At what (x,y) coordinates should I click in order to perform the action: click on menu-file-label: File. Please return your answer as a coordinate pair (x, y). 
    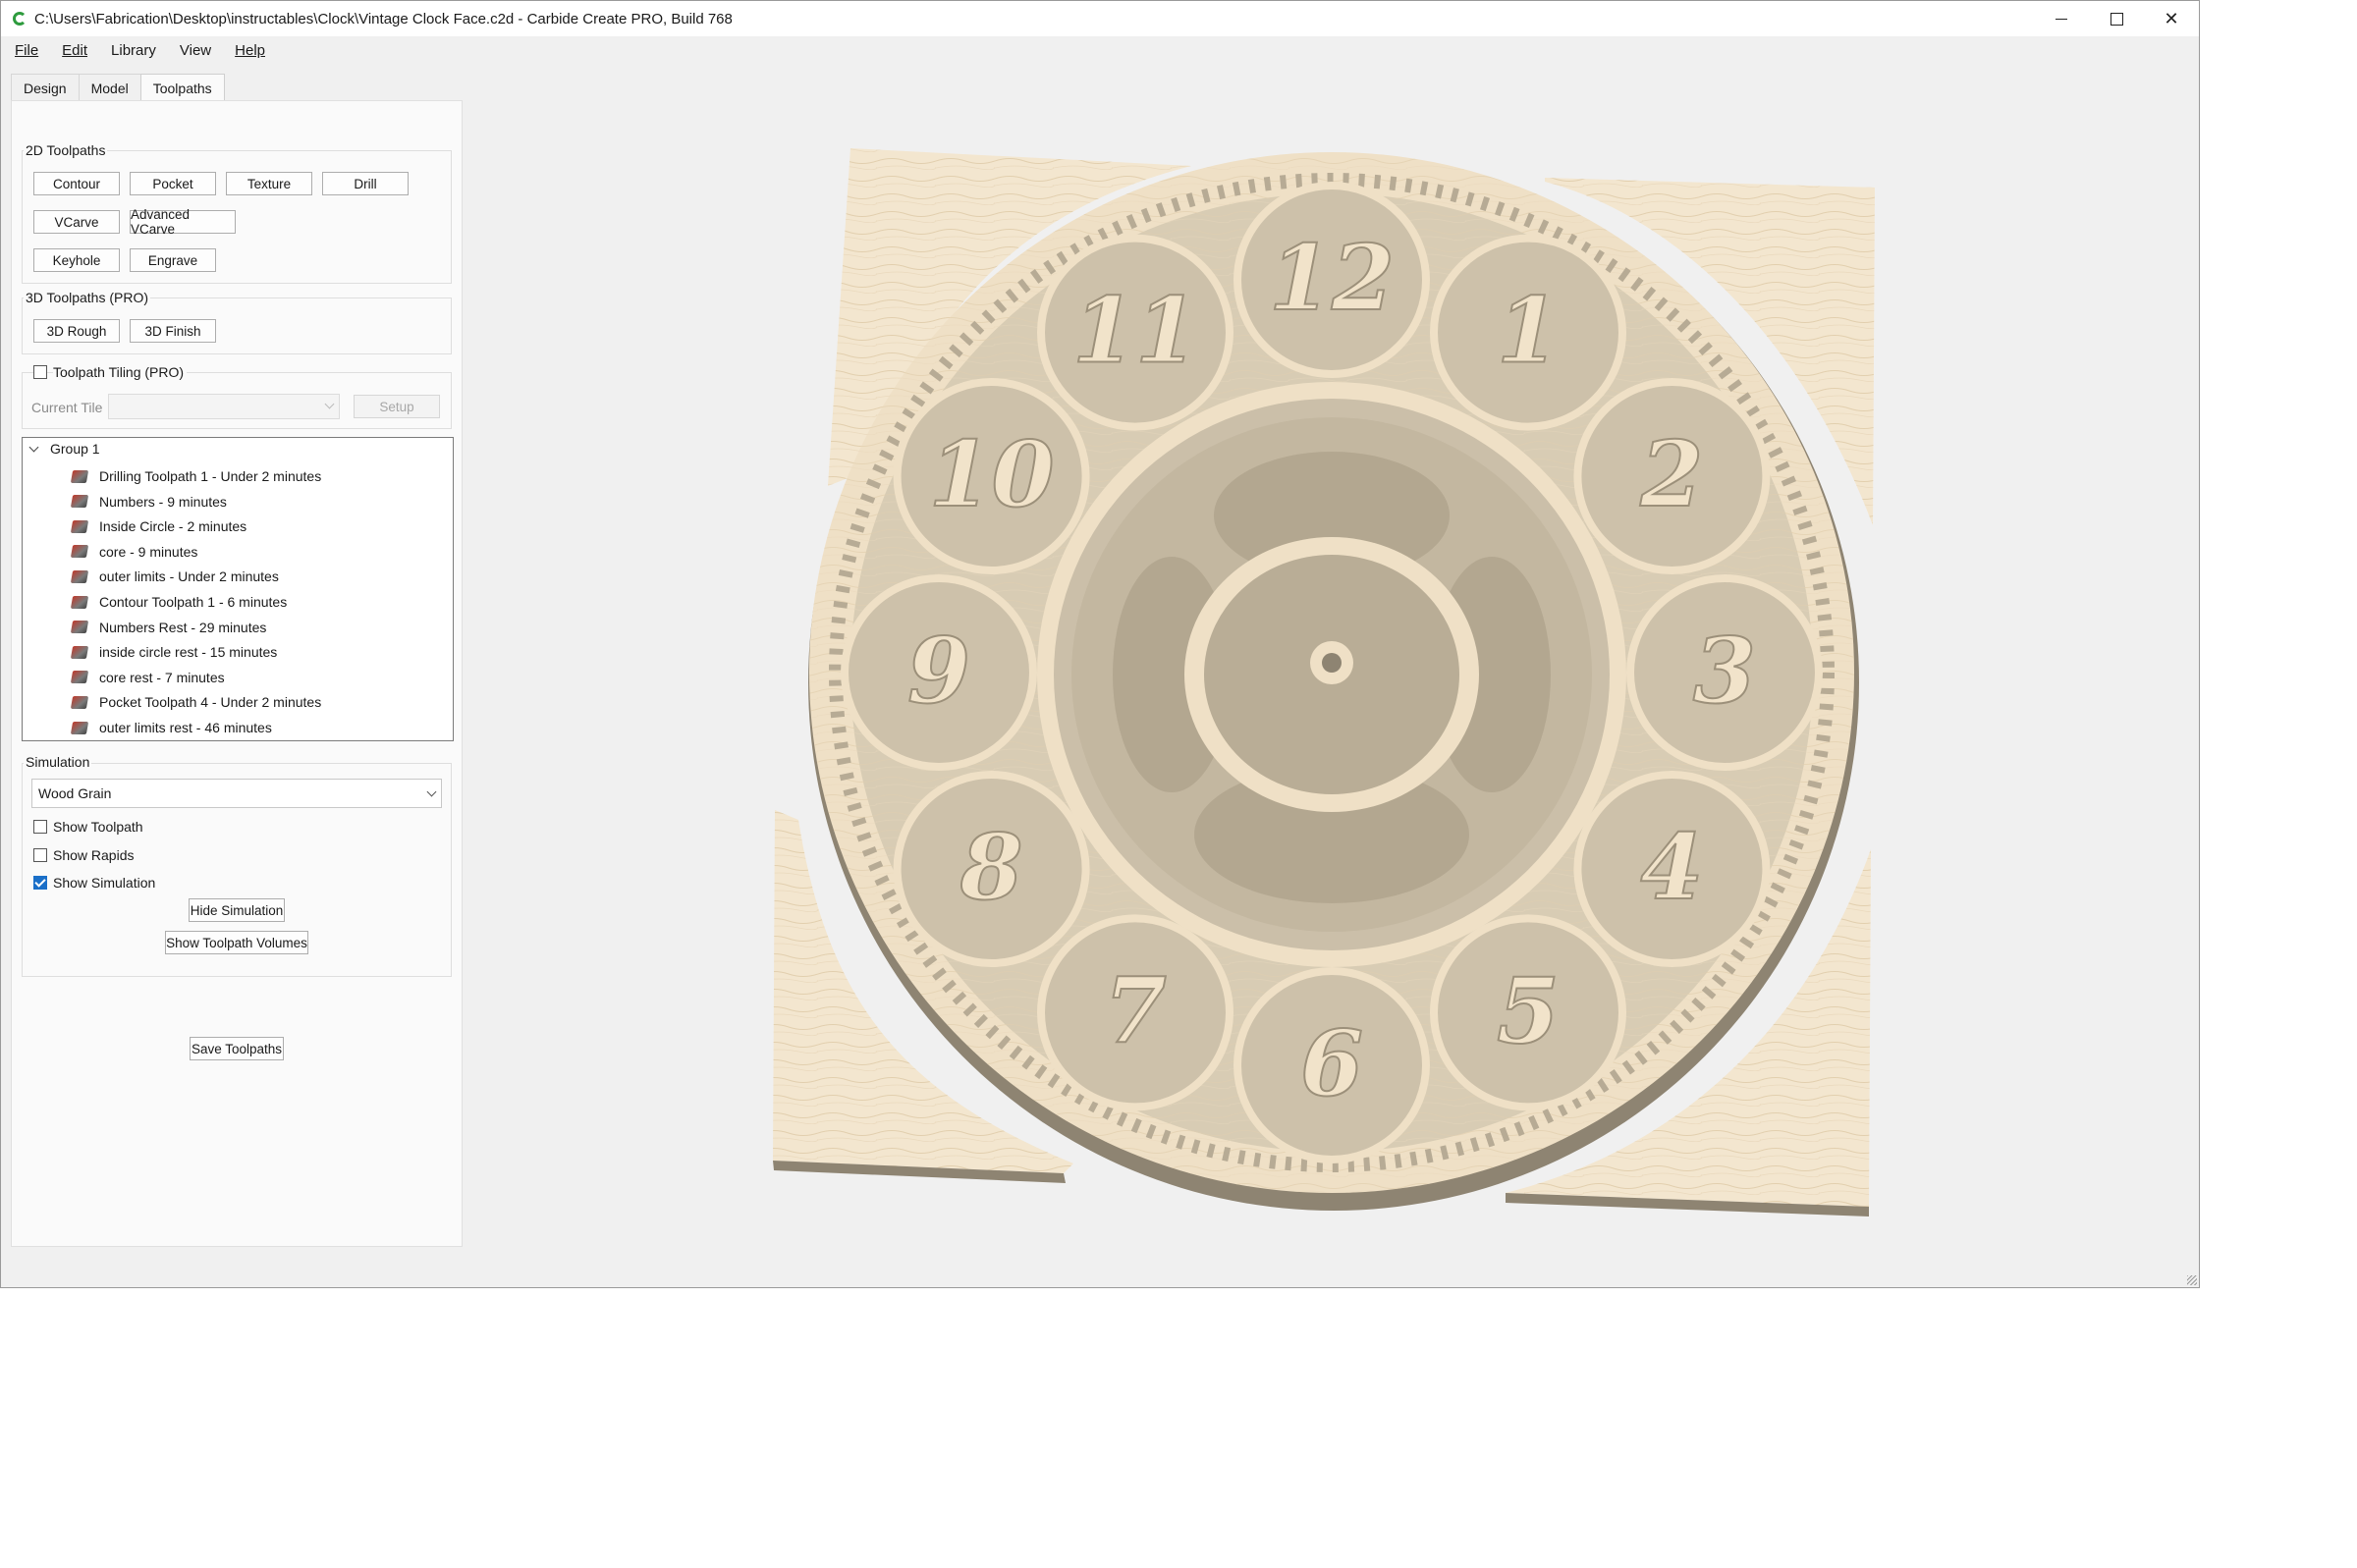
    Looking at the image, I should click on (27, 50).